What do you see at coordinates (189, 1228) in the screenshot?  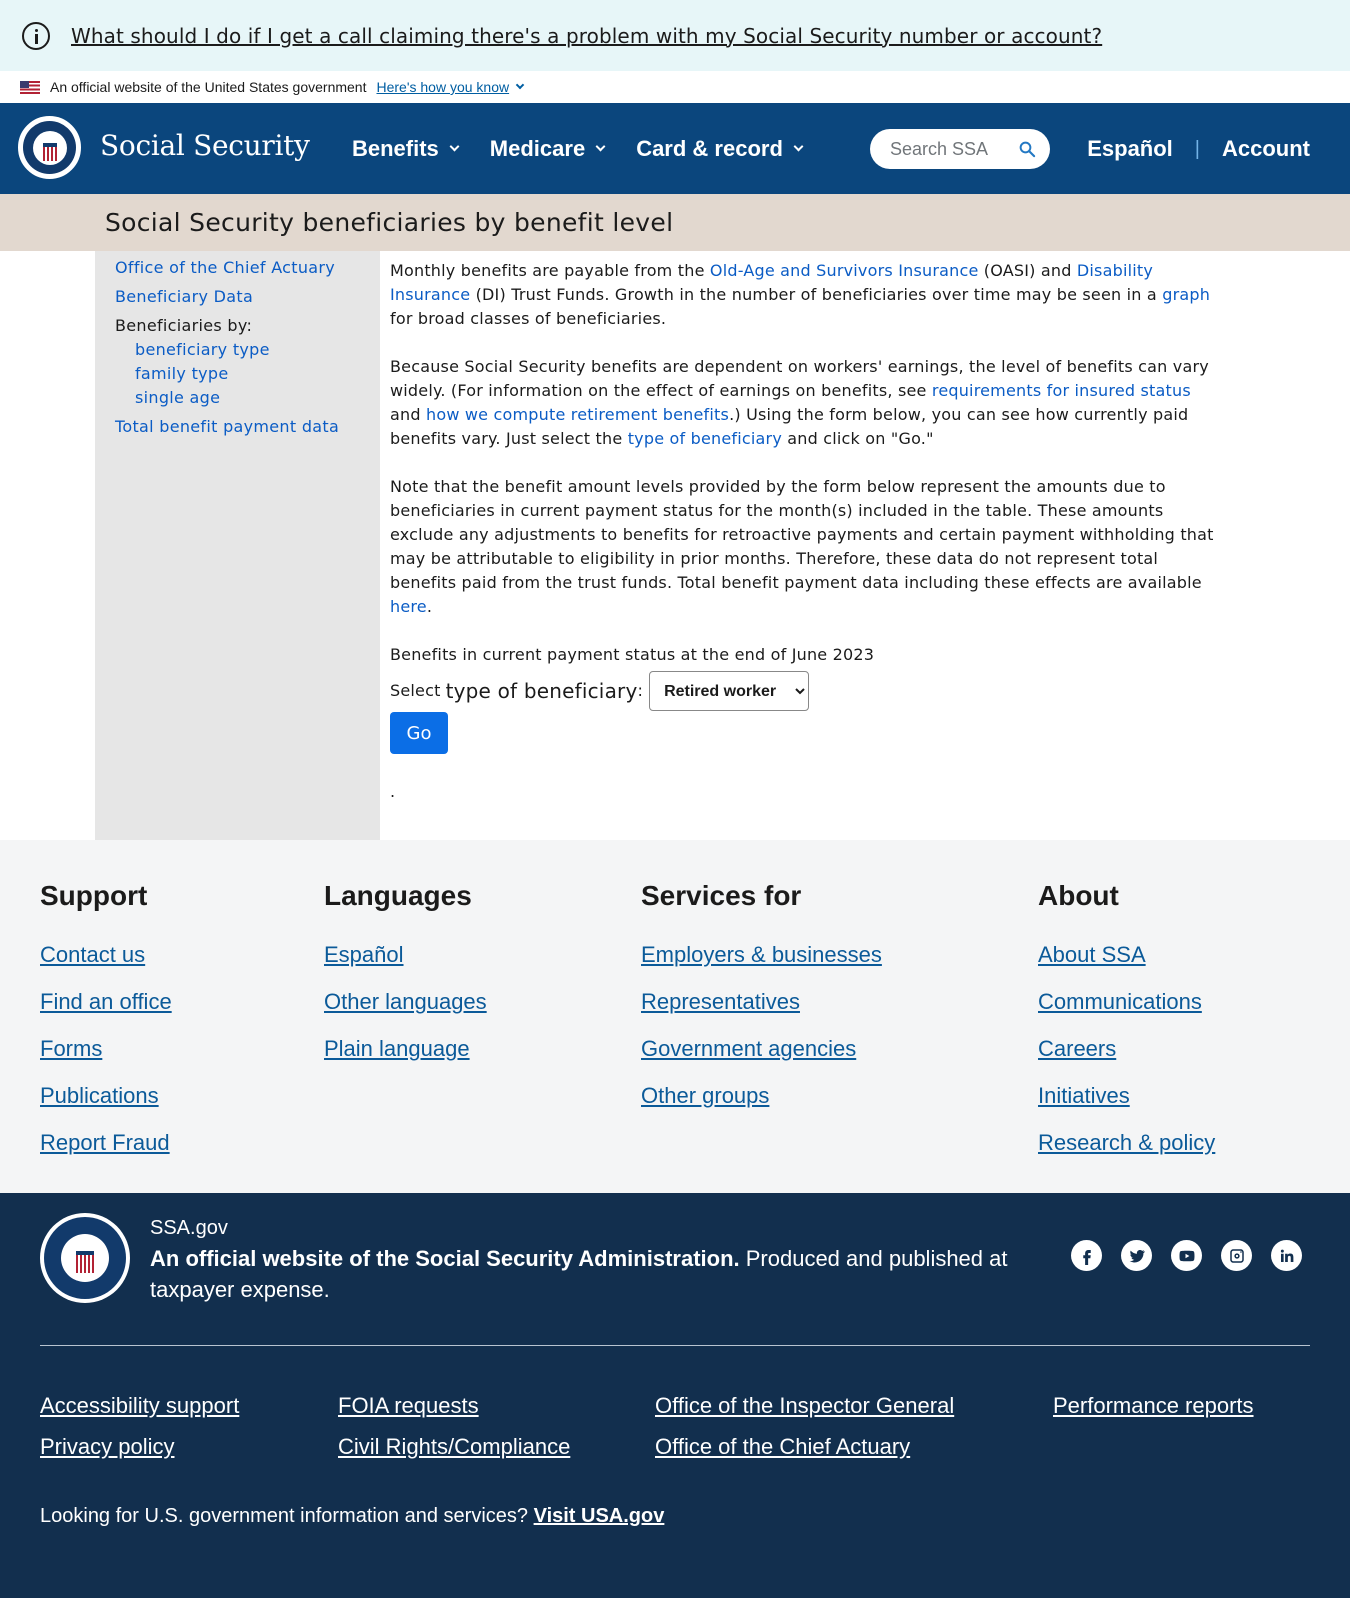 I see `ssa-gov-label: SSA.gov` at bounding box center [189, 1228].